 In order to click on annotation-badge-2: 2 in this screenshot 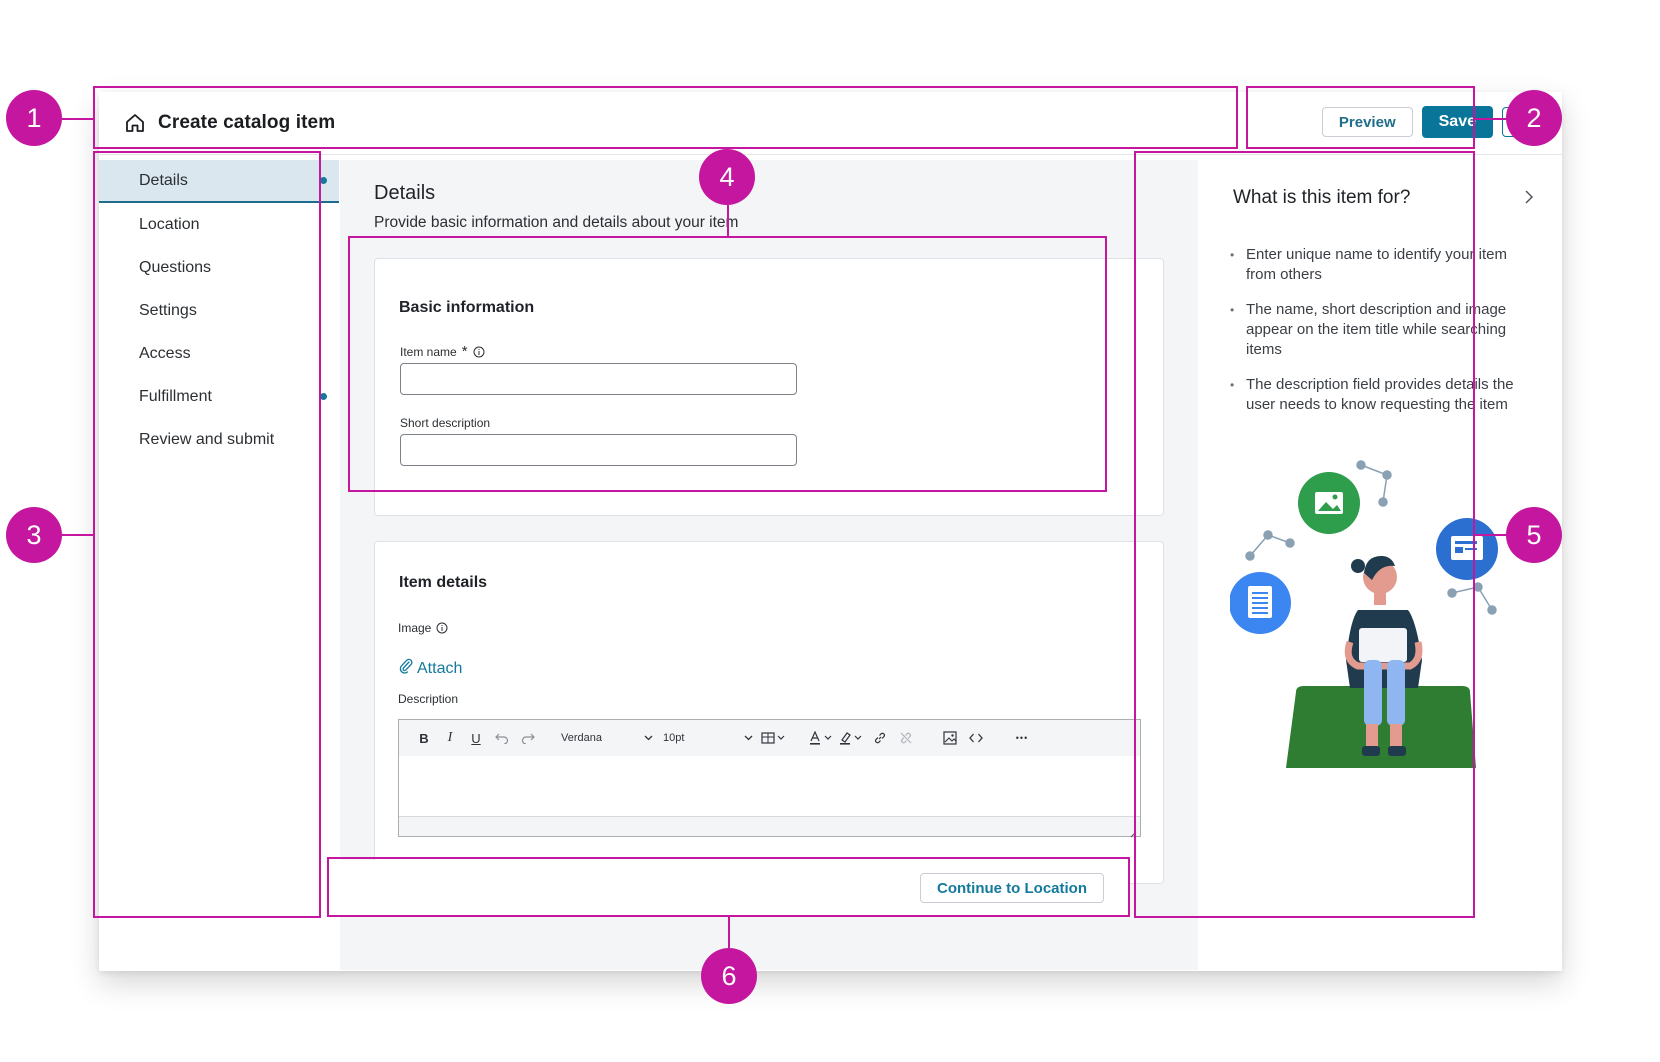, I will do `click(1534, 118)`.